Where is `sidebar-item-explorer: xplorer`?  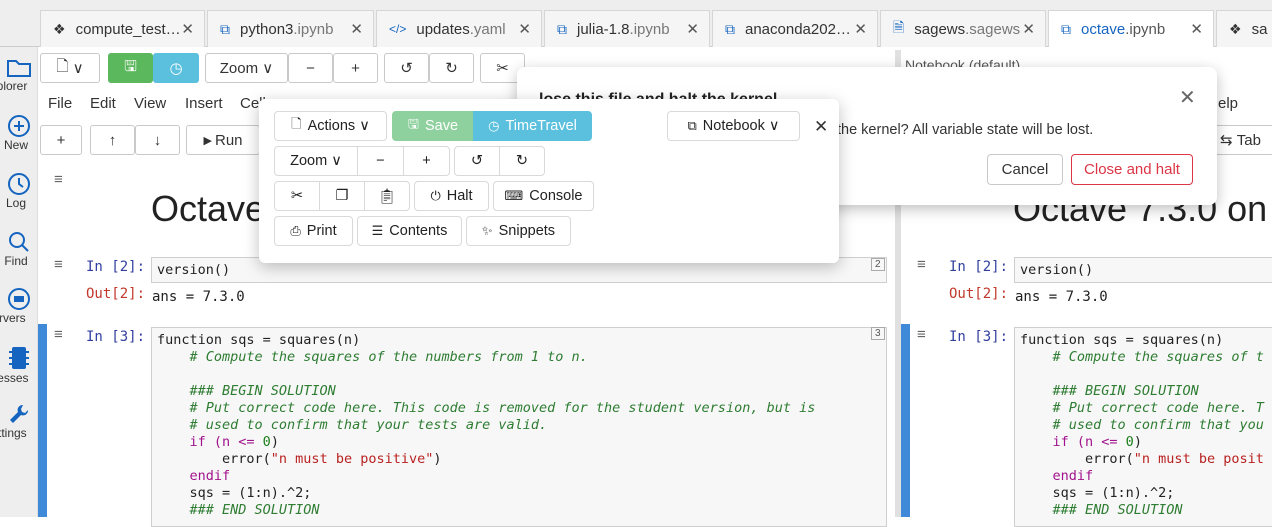 sidebar-item-explorer: xplorer is located at coordinates (19, 74).